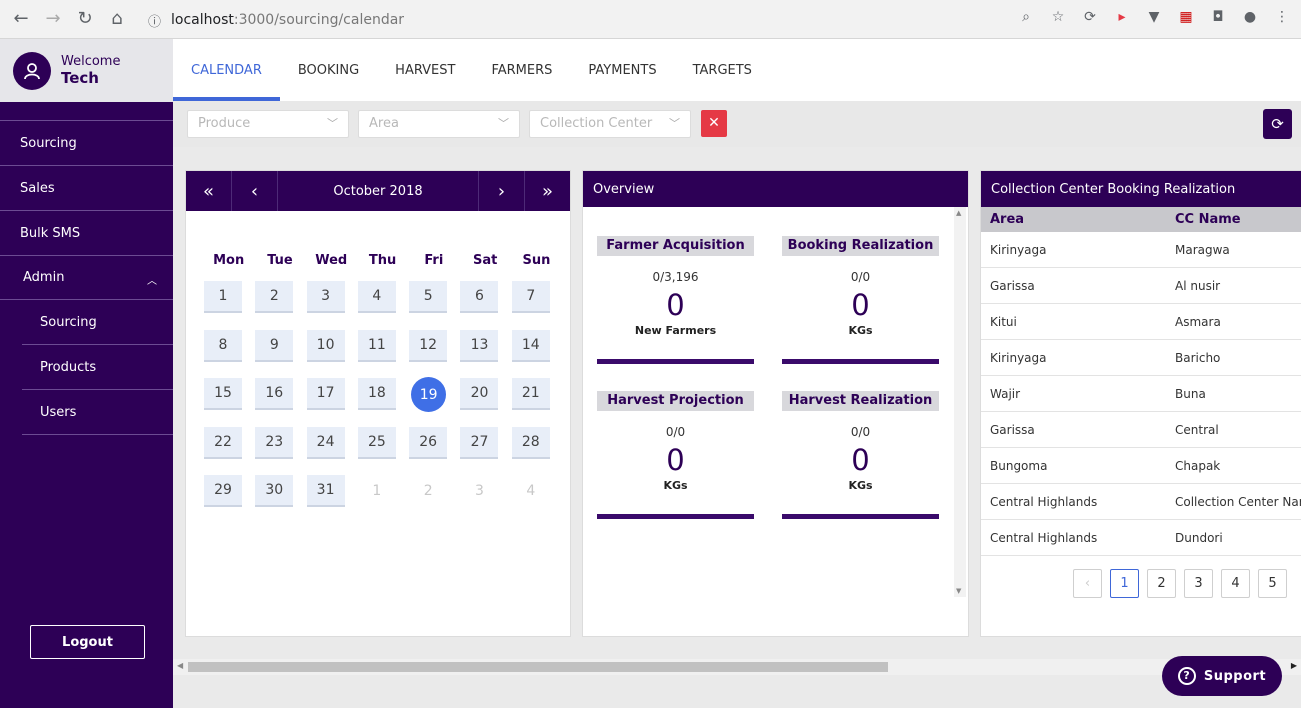 This screenshot has width=1301, height=708. What do you see at coordinates (547, 191) in the screenshot?
I see `next-year-button: »` at bounding box center [547, 191].